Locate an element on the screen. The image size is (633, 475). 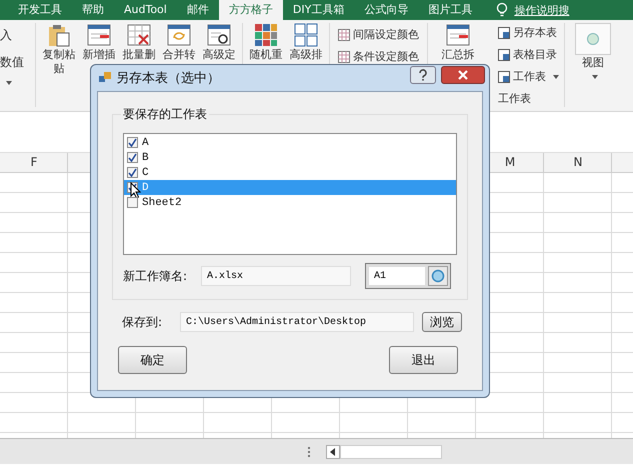
table-delete-icon is located at coordinates (139, 35).